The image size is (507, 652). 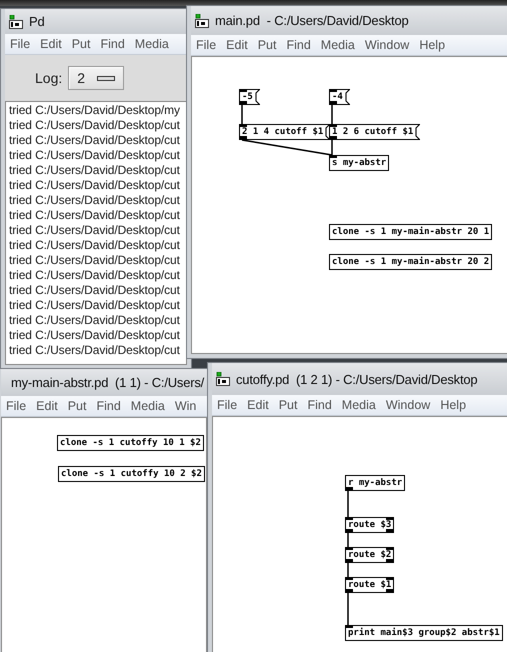 I want to click on message-box: 1 2 6 cutoff $1, so click(x=374, y=132).